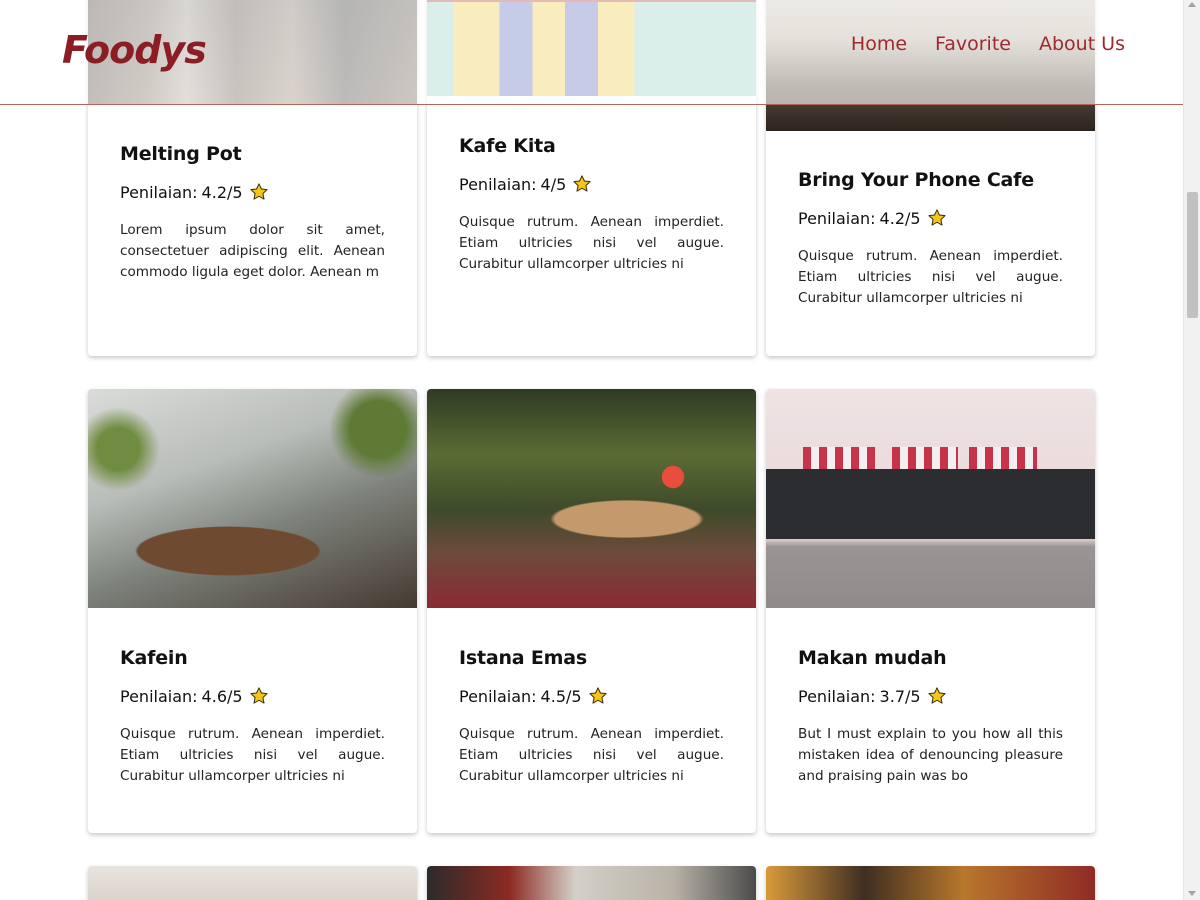 The height and width of the screenshot is (900, 1200). Describe the element at coordinates (1082, 44) in the screenshot. I see `nav-about-us: About Us` at that location.